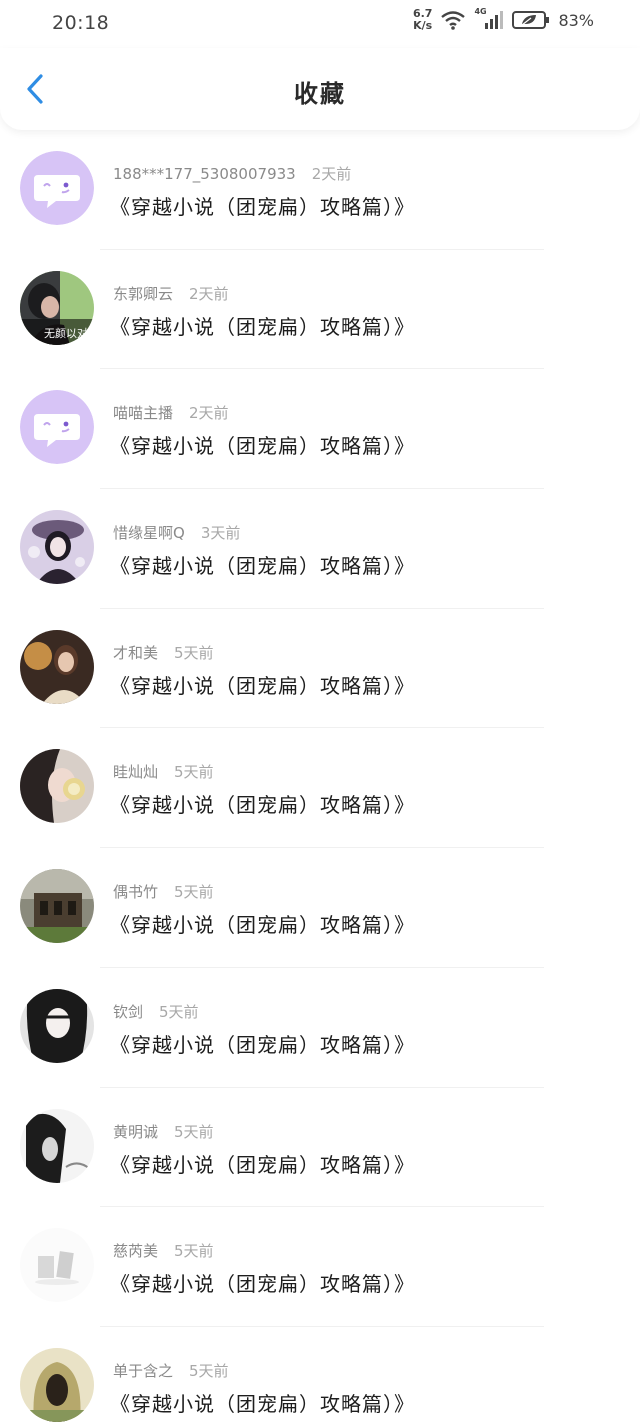 This screenshot has height=1422, width=640. What do you see at coordinates (320, 1267) in the screenshot?
I see `list-item: 慈芮美 5天前 《穿越小说（团宠扁）攻略篇）》` at bounding box center [320, 1267].